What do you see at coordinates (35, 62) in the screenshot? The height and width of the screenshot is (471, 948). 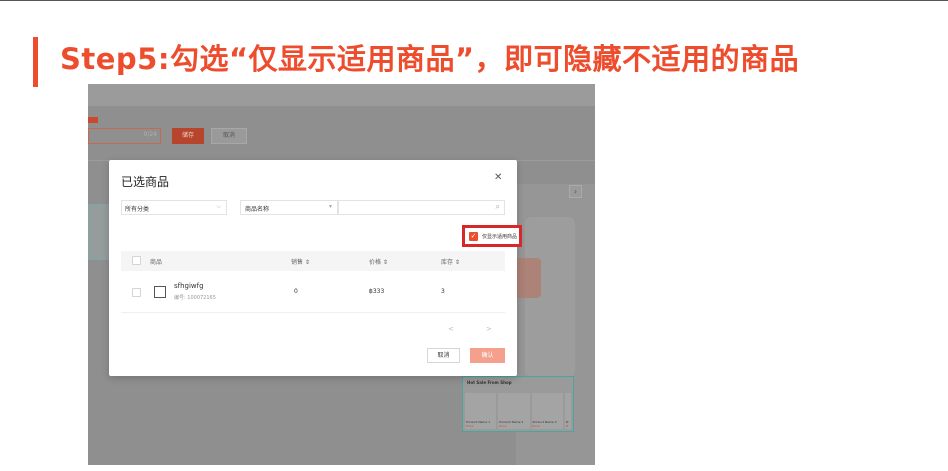 I see `title-accent-bar` at bounding box center [35, 62].